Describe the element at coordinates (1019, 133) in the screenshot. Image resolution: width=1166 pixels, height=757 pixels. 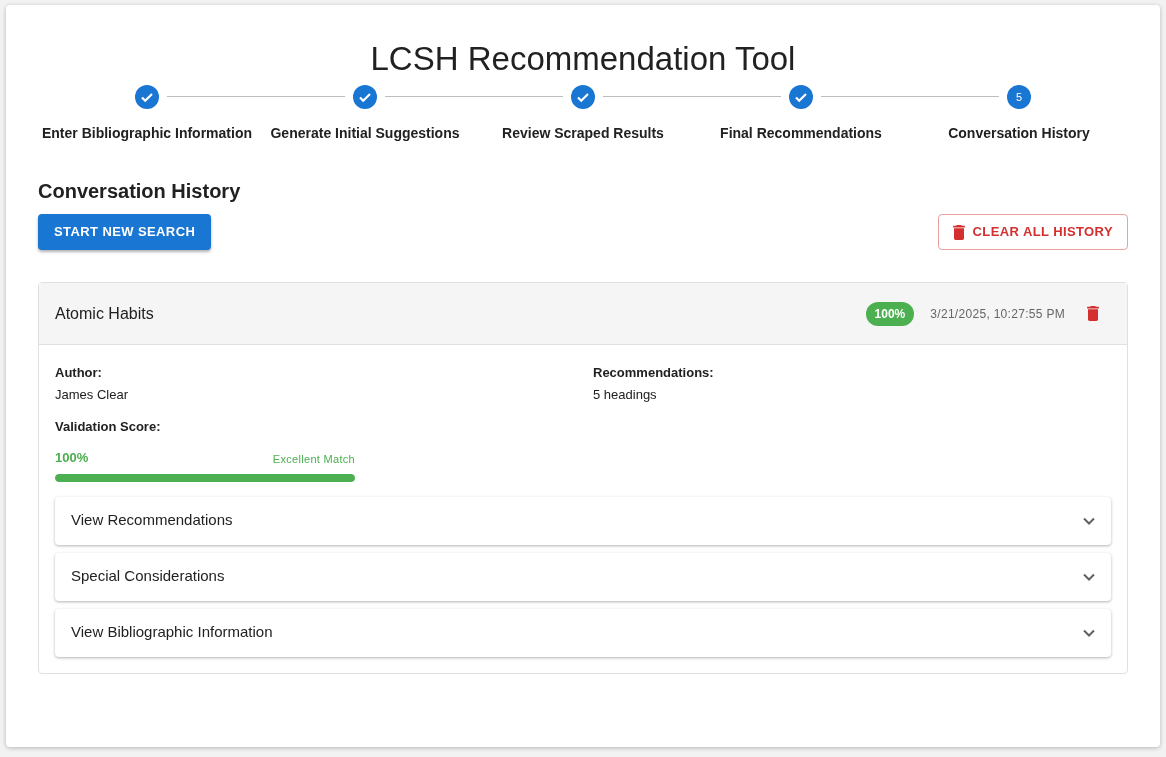
I see `step-label: Conversation History` at that location.